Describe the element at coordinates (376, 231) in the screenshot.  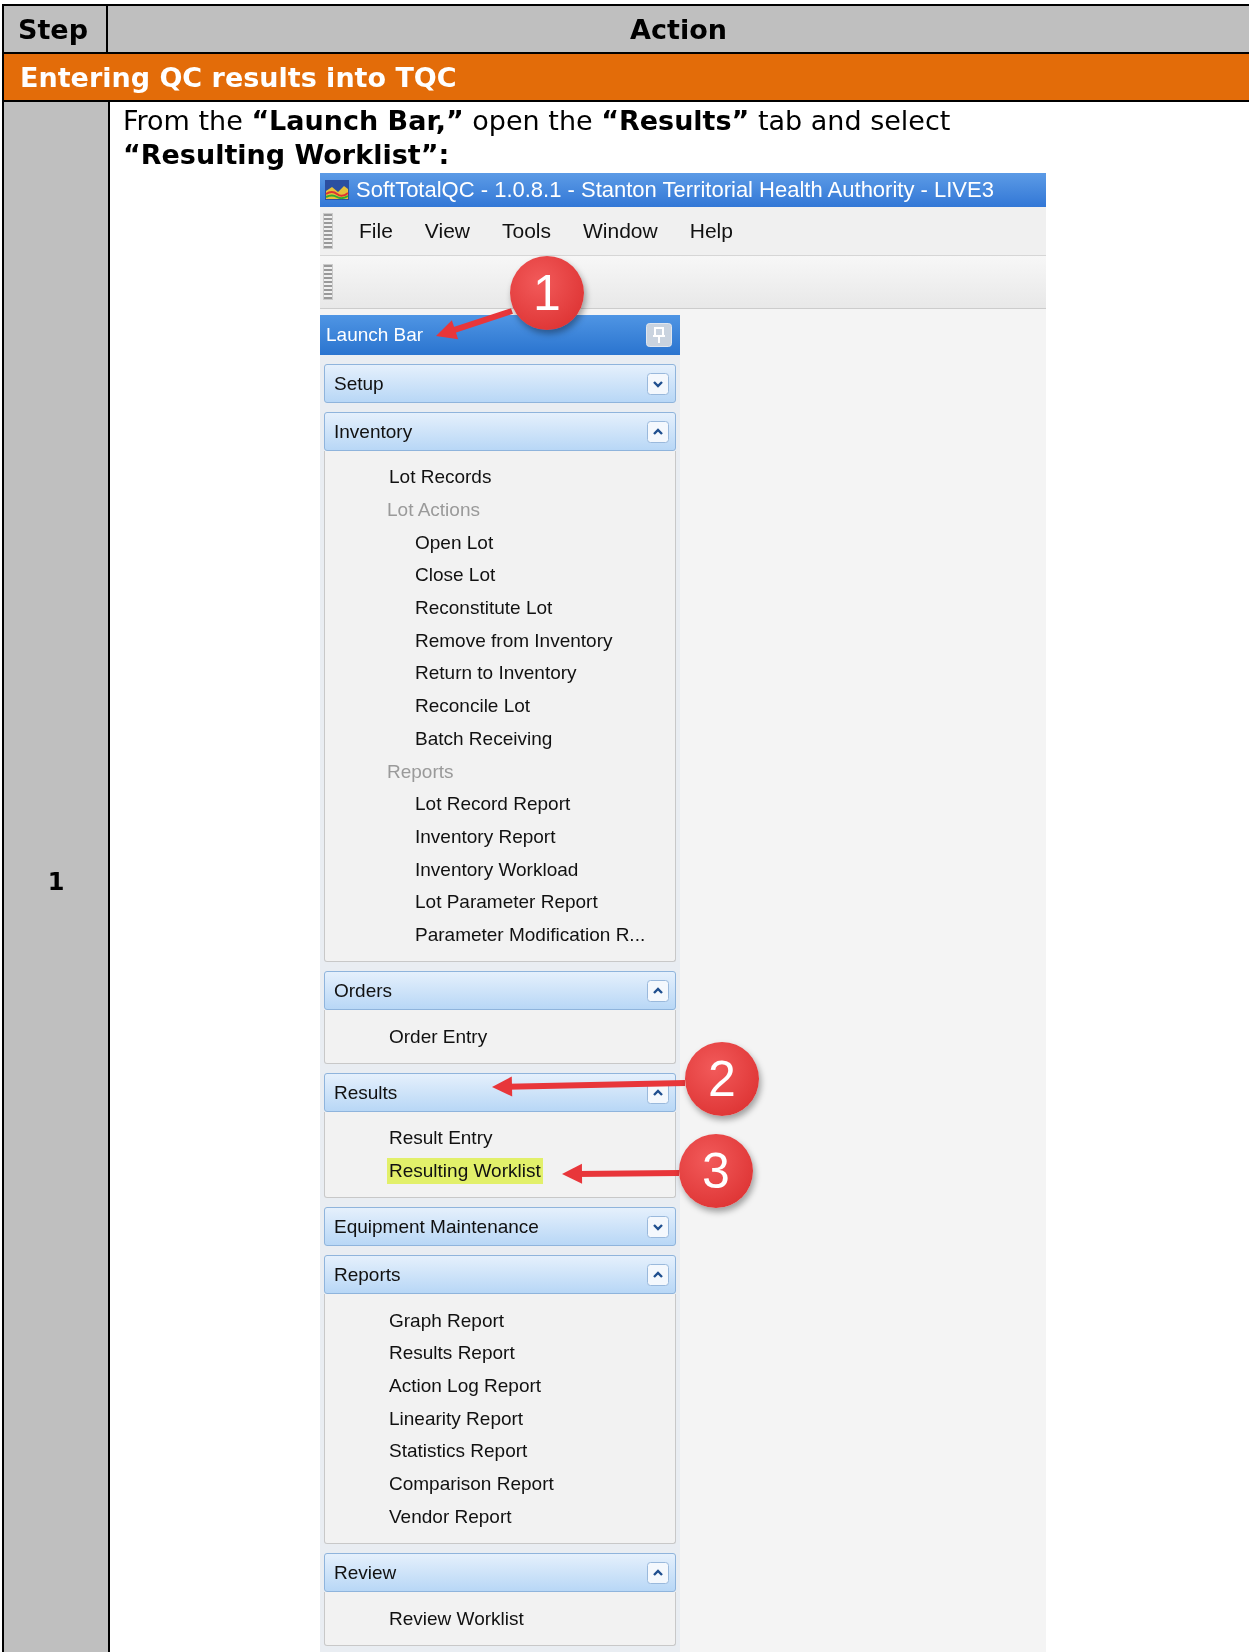
I see `menu-item: File` at that location.